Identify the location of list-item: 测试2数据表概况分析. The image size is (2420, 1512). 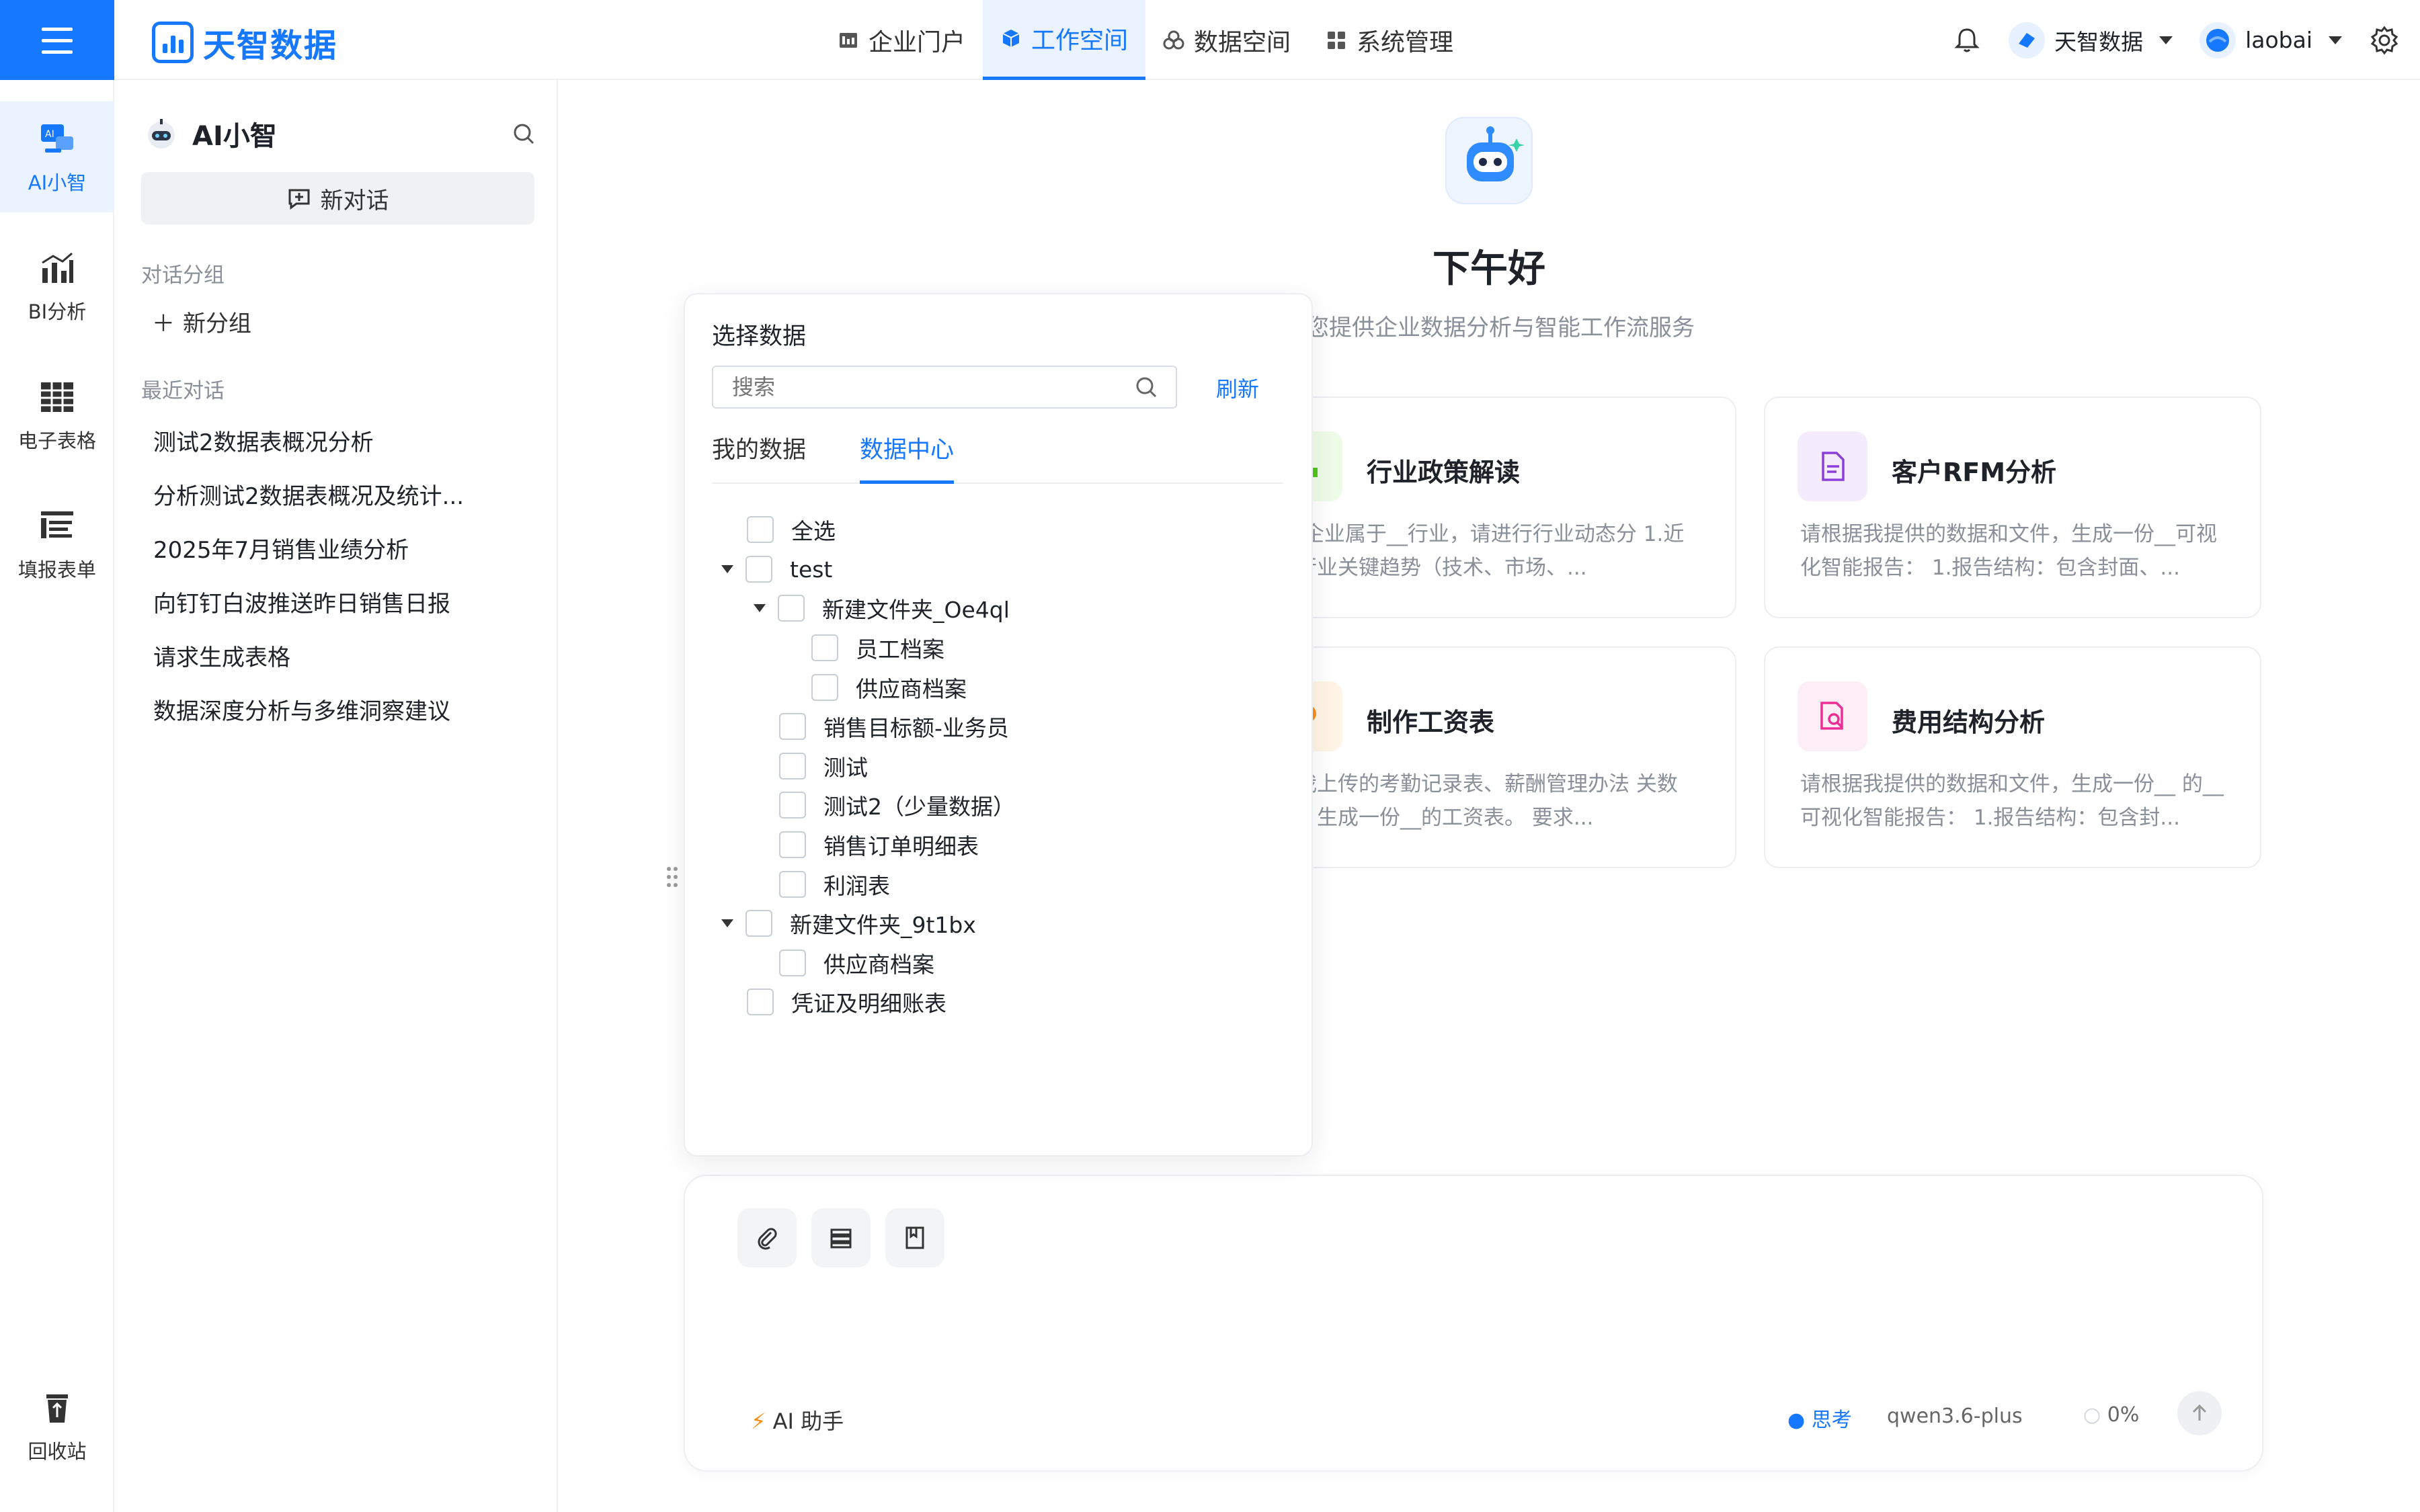
(341, 443).